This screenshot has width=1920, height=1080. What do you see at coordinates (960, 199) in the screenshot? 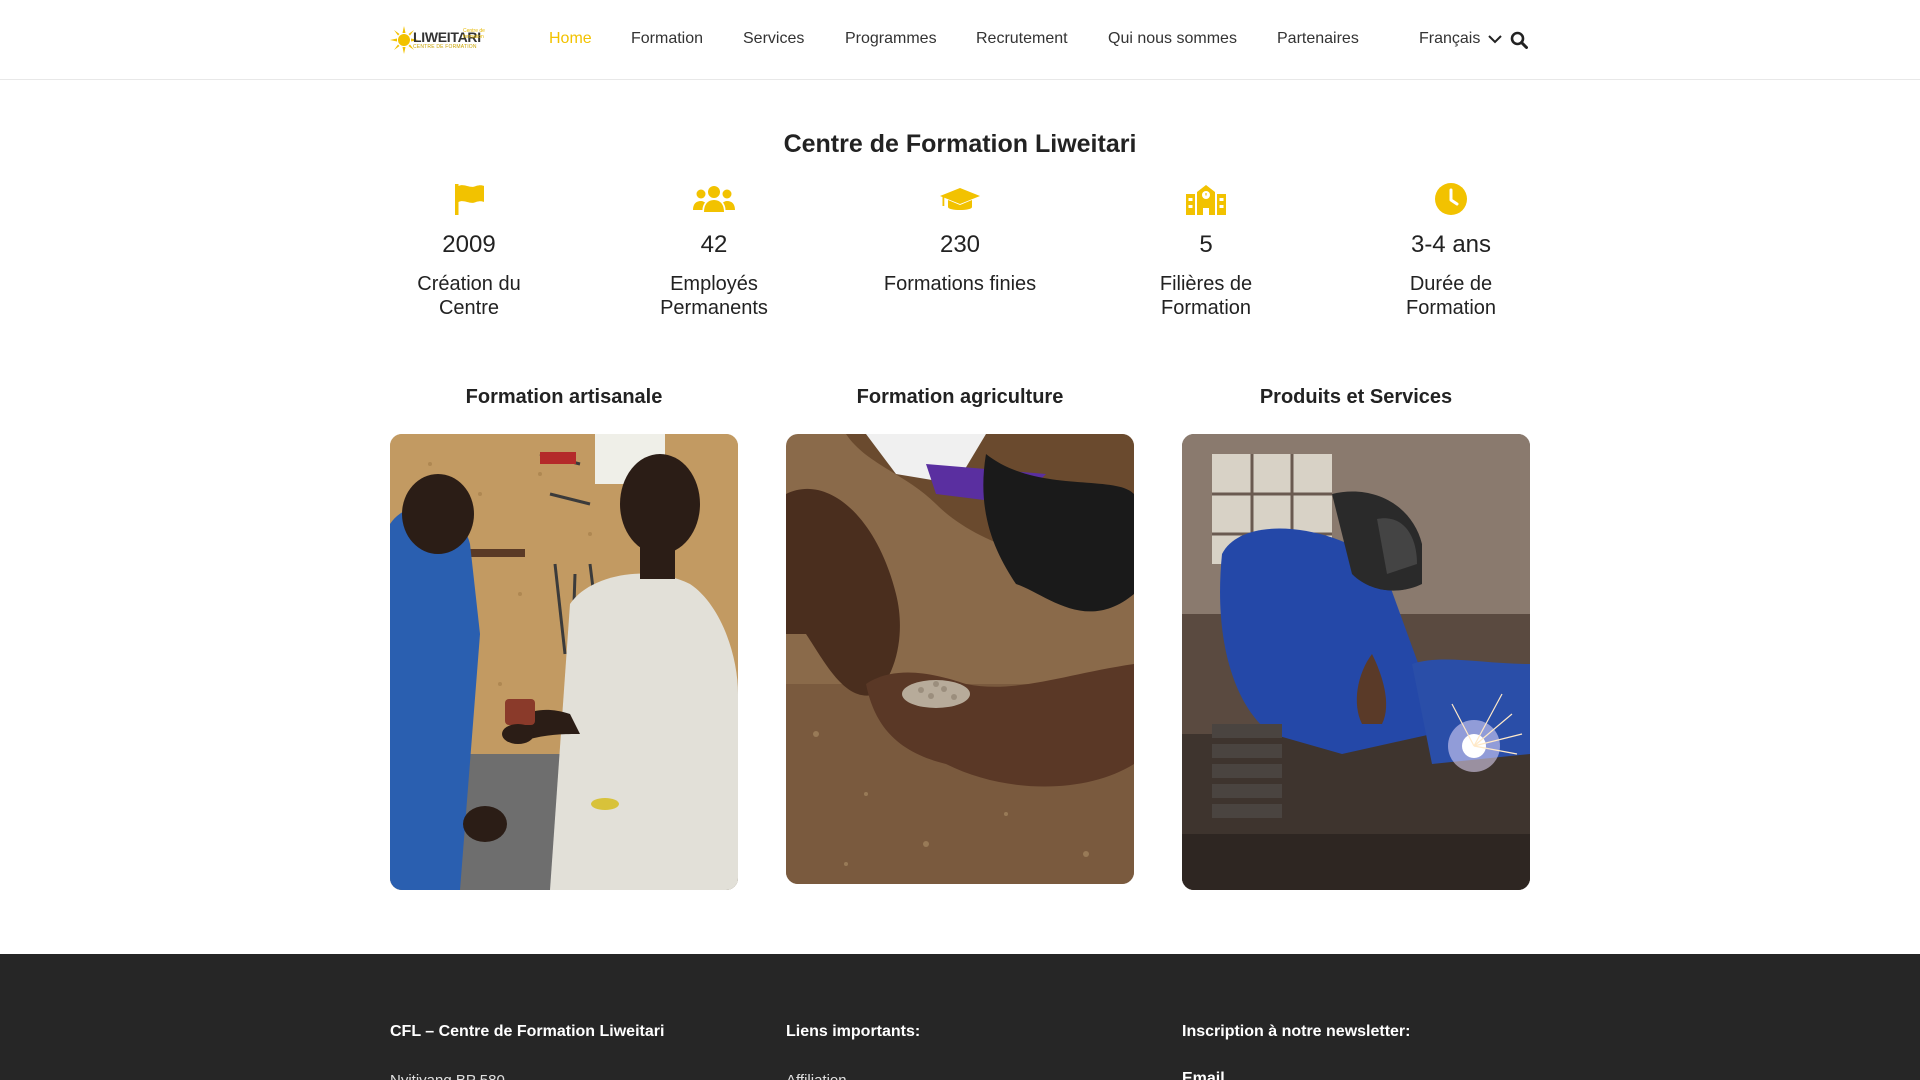
I see `graduation-cap-icon` at bounding box center [960, 199].